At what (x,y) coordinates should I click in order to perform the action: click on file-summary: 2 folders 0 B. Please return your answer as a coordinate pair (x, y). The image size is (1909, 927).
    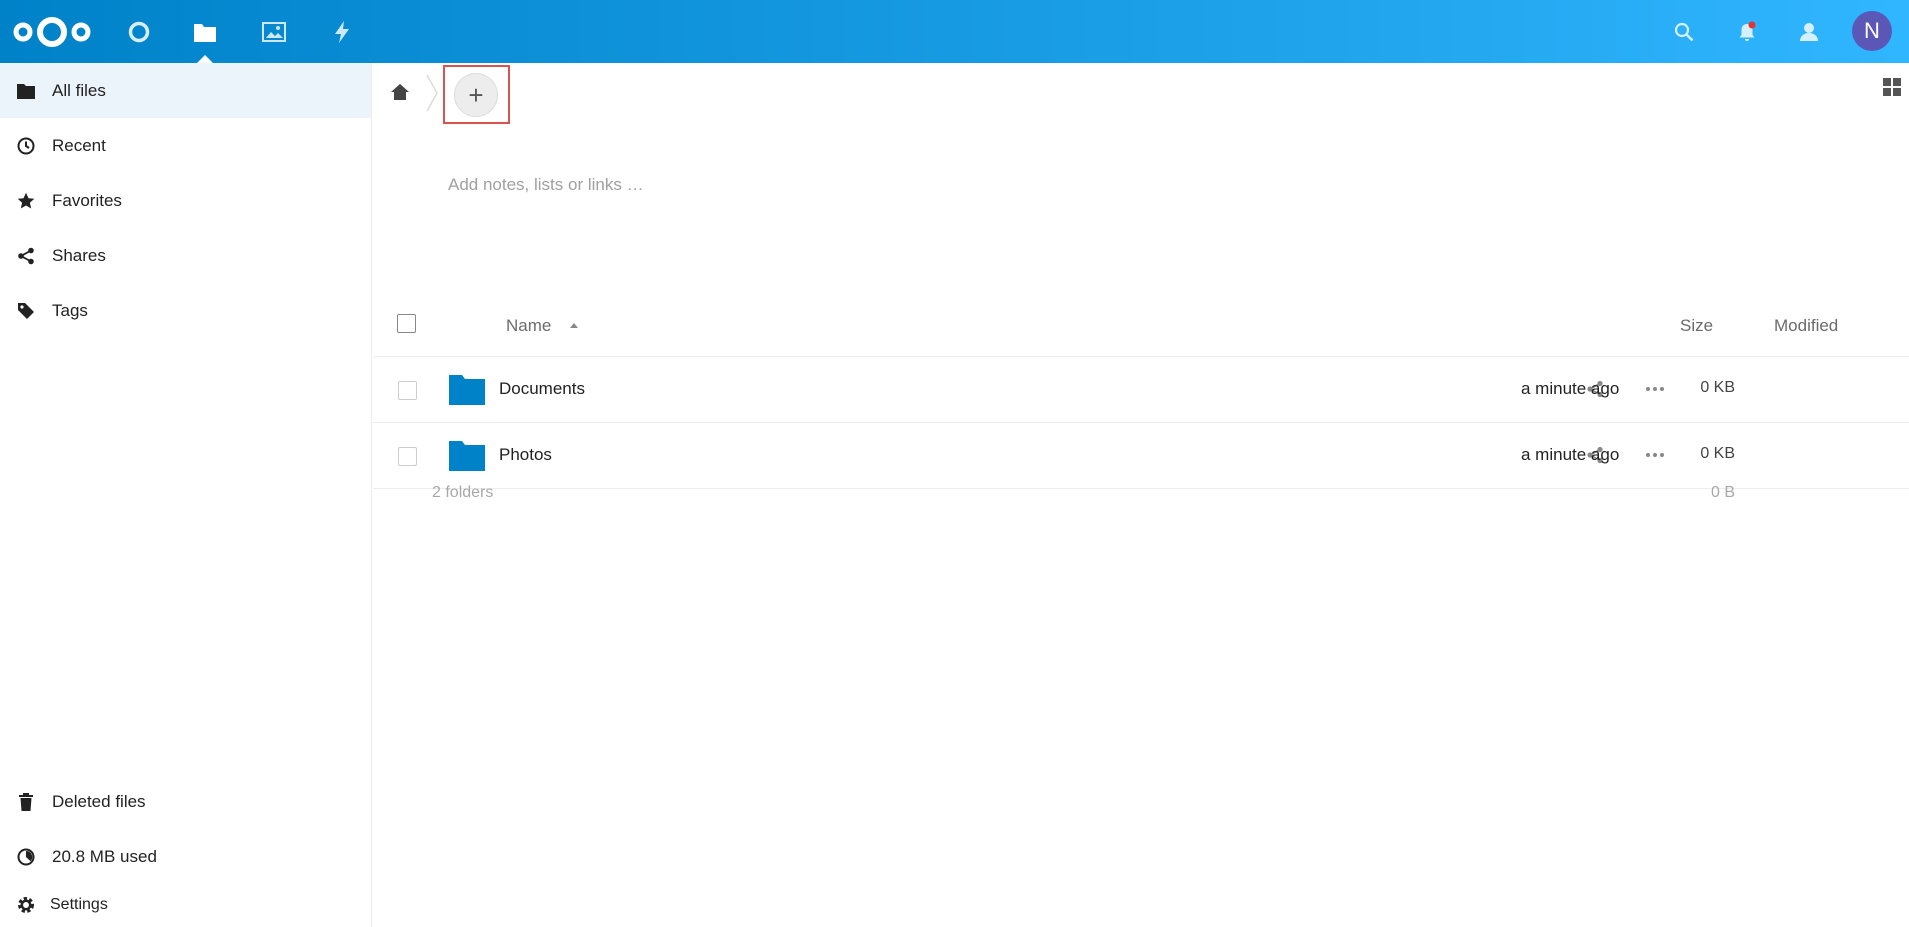
    Looking at the image, I should click on (1141, 499).